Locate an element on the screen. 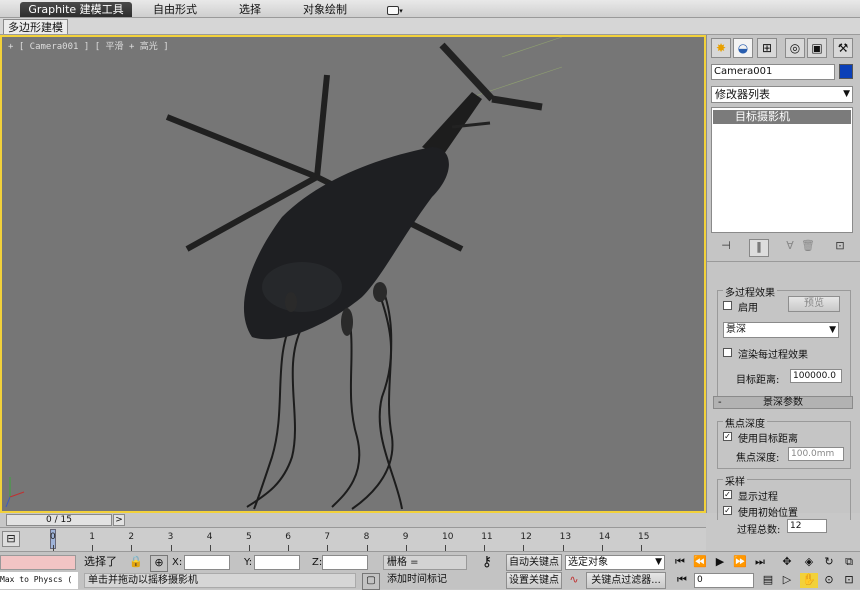  lock-icon: 🔒 is located at coordinates (136, 562).